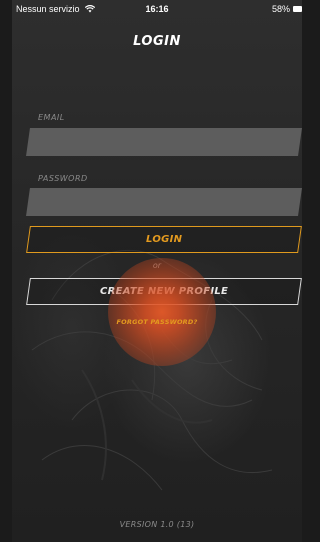 The width and height of the screenshot is (320, 542). I want to click on forgot-password-link: FORGOT PASSWORD?, so click(157, 322).